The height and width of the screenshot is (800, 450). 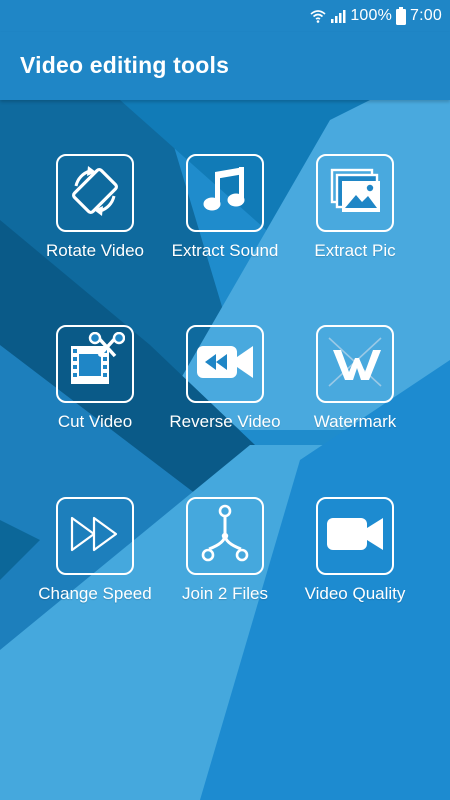 I want to click on merge-icon, so click(x=225, y=536).